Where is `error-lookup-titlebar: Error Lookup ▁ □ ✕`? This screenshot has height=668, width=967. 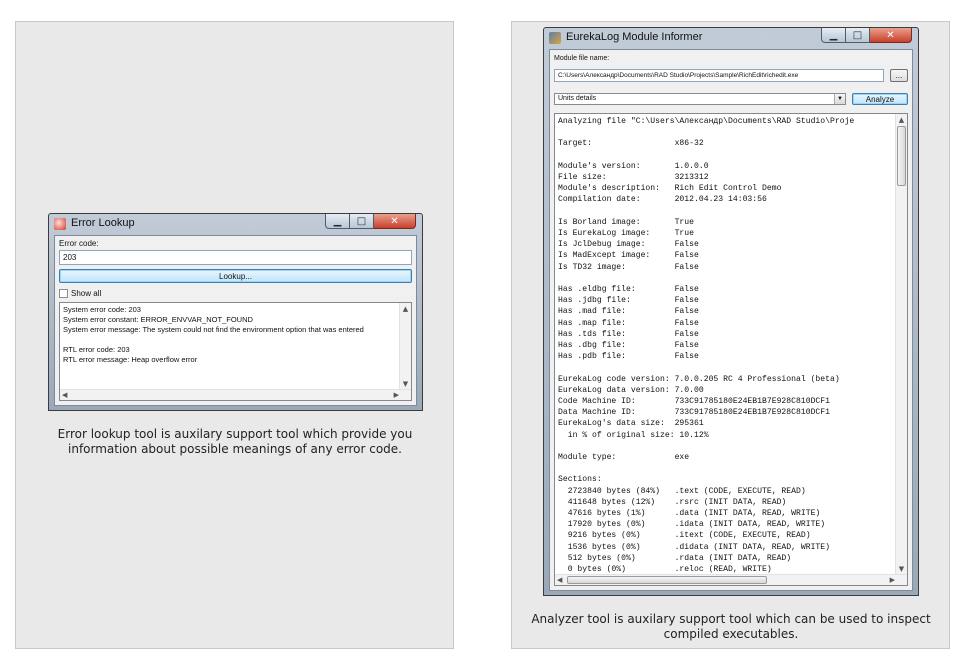
error-lookup-titlebar: Error Lookup ▁ □ ✕ is located at coordinates (235, 224).